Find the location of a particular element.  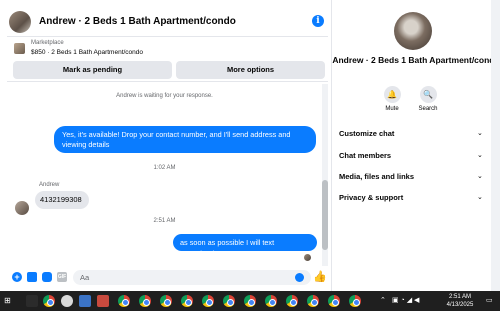

like-icon: 👍 is located at coordinates (320, 276).